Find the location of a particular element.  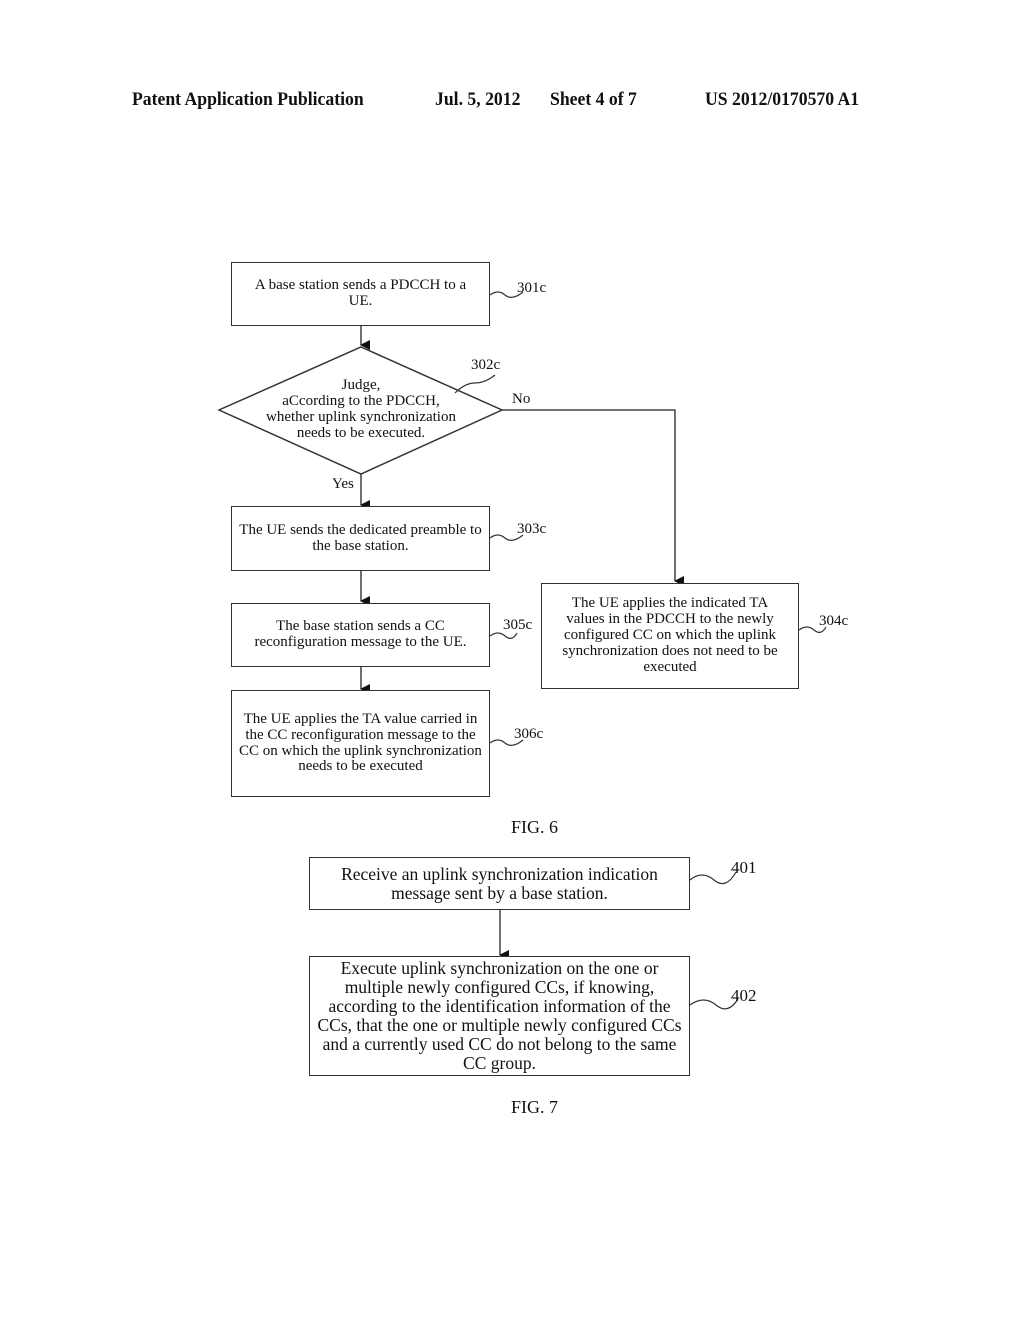

branch-no-label: No is located at coordinates (521, 399).